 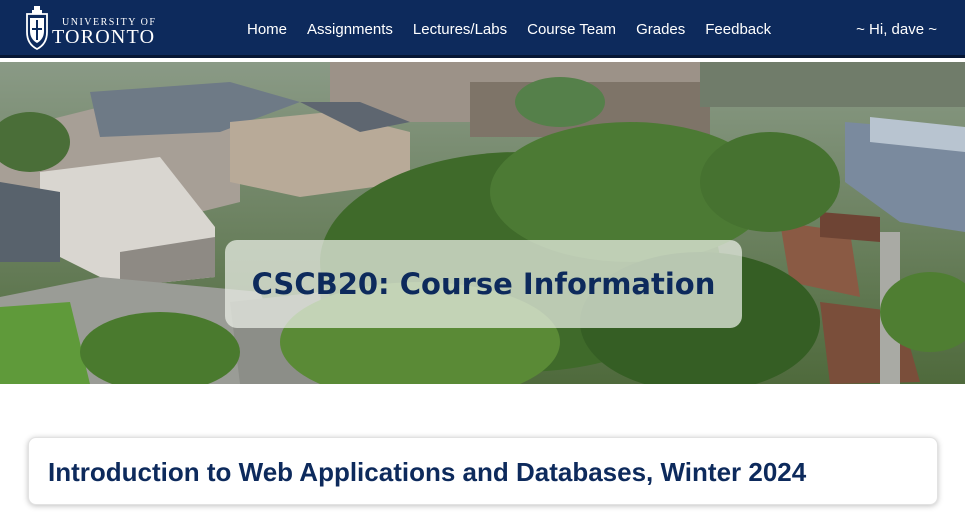 What do you see at coordinates (104, 37) in the screenshot?
I see `logo-toronto: TORONTO` at bounding box center [104, 37].